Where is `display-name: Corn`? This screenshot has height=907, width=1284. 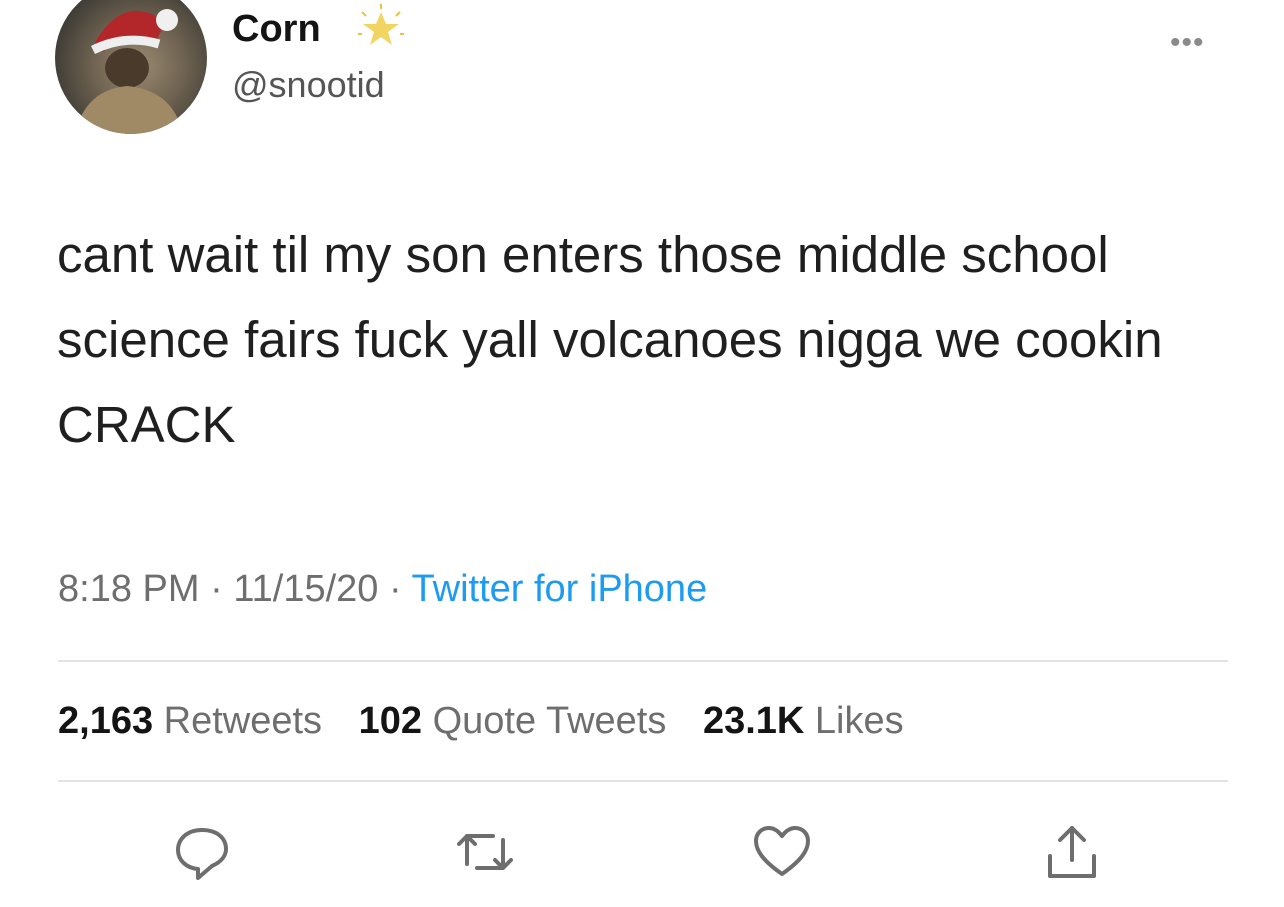
display-name: Corn is located at coordinates (276, 29).